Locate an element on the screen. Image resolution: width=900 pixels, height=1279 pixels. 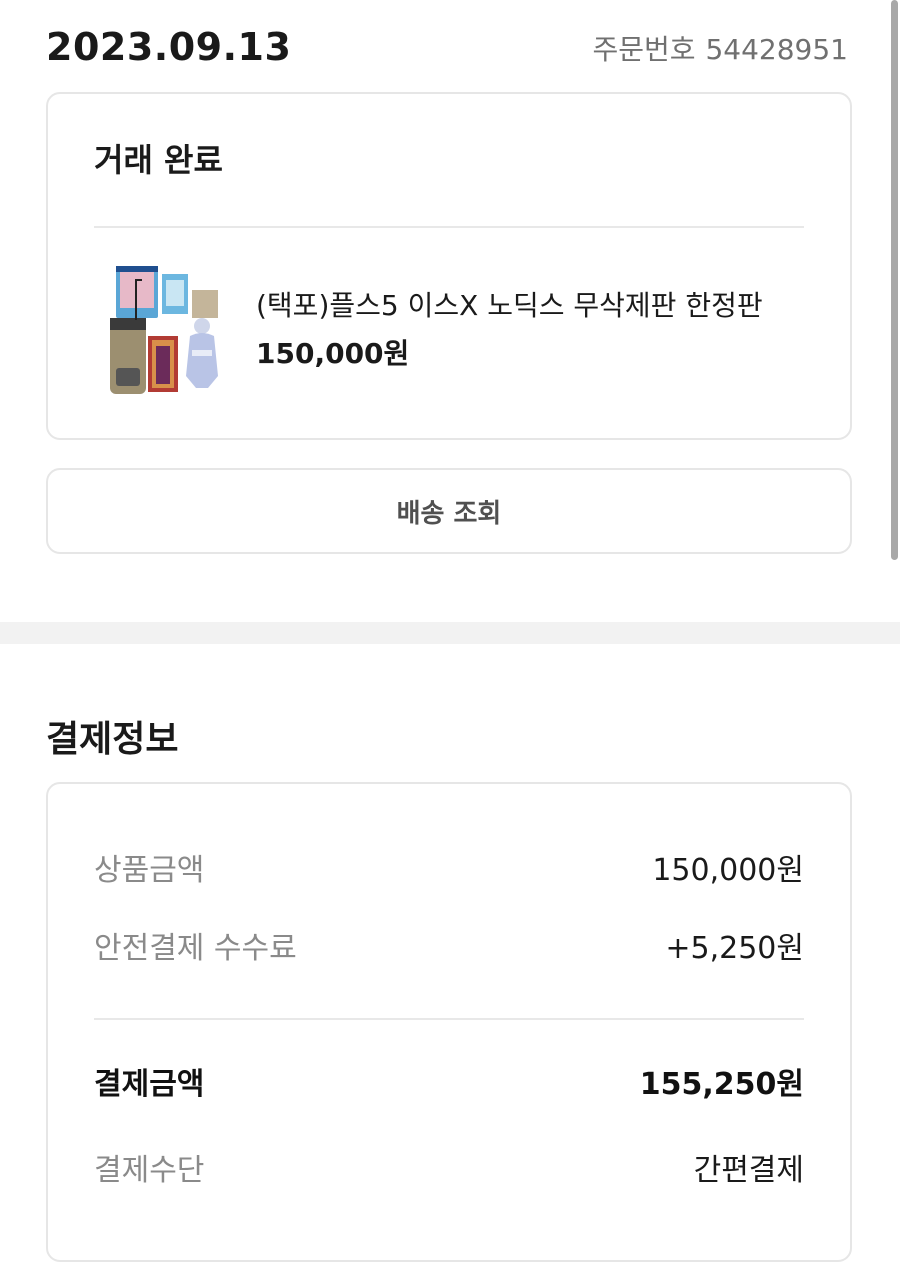
product-bundle-image is located at coordinates (164, 330).